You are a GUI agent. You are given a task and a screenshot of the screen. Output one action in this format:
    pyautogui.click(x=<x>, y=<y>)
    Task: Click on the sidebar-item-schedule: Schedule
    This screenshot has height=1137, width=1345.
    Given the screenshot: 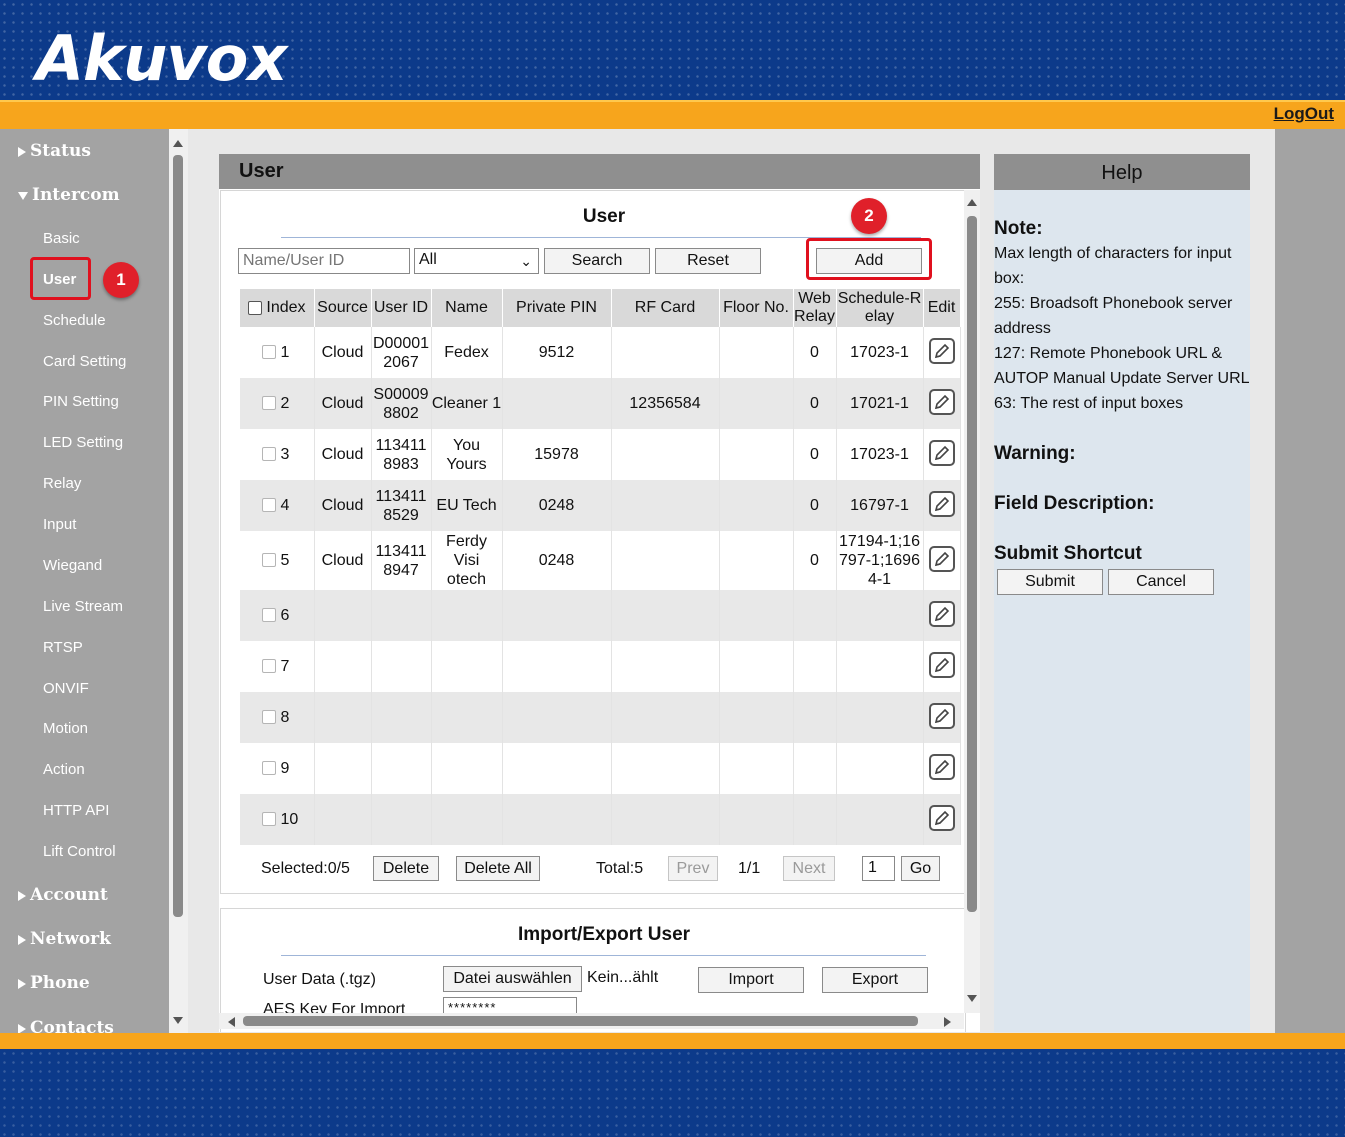 What is the action you would take?
    pyautogui.click(x=74, y=320)
    